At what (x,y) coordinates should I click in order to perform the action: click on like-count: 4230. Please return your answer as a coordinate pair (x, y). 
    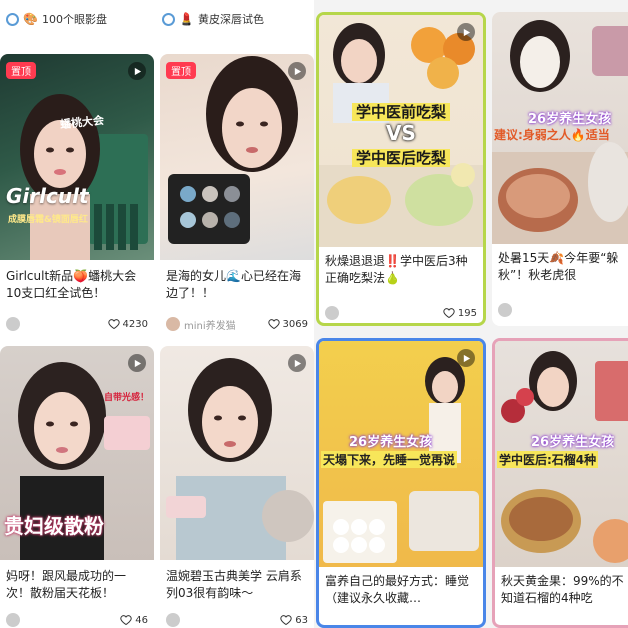
    Looking at the image, I should click on (127, 324).